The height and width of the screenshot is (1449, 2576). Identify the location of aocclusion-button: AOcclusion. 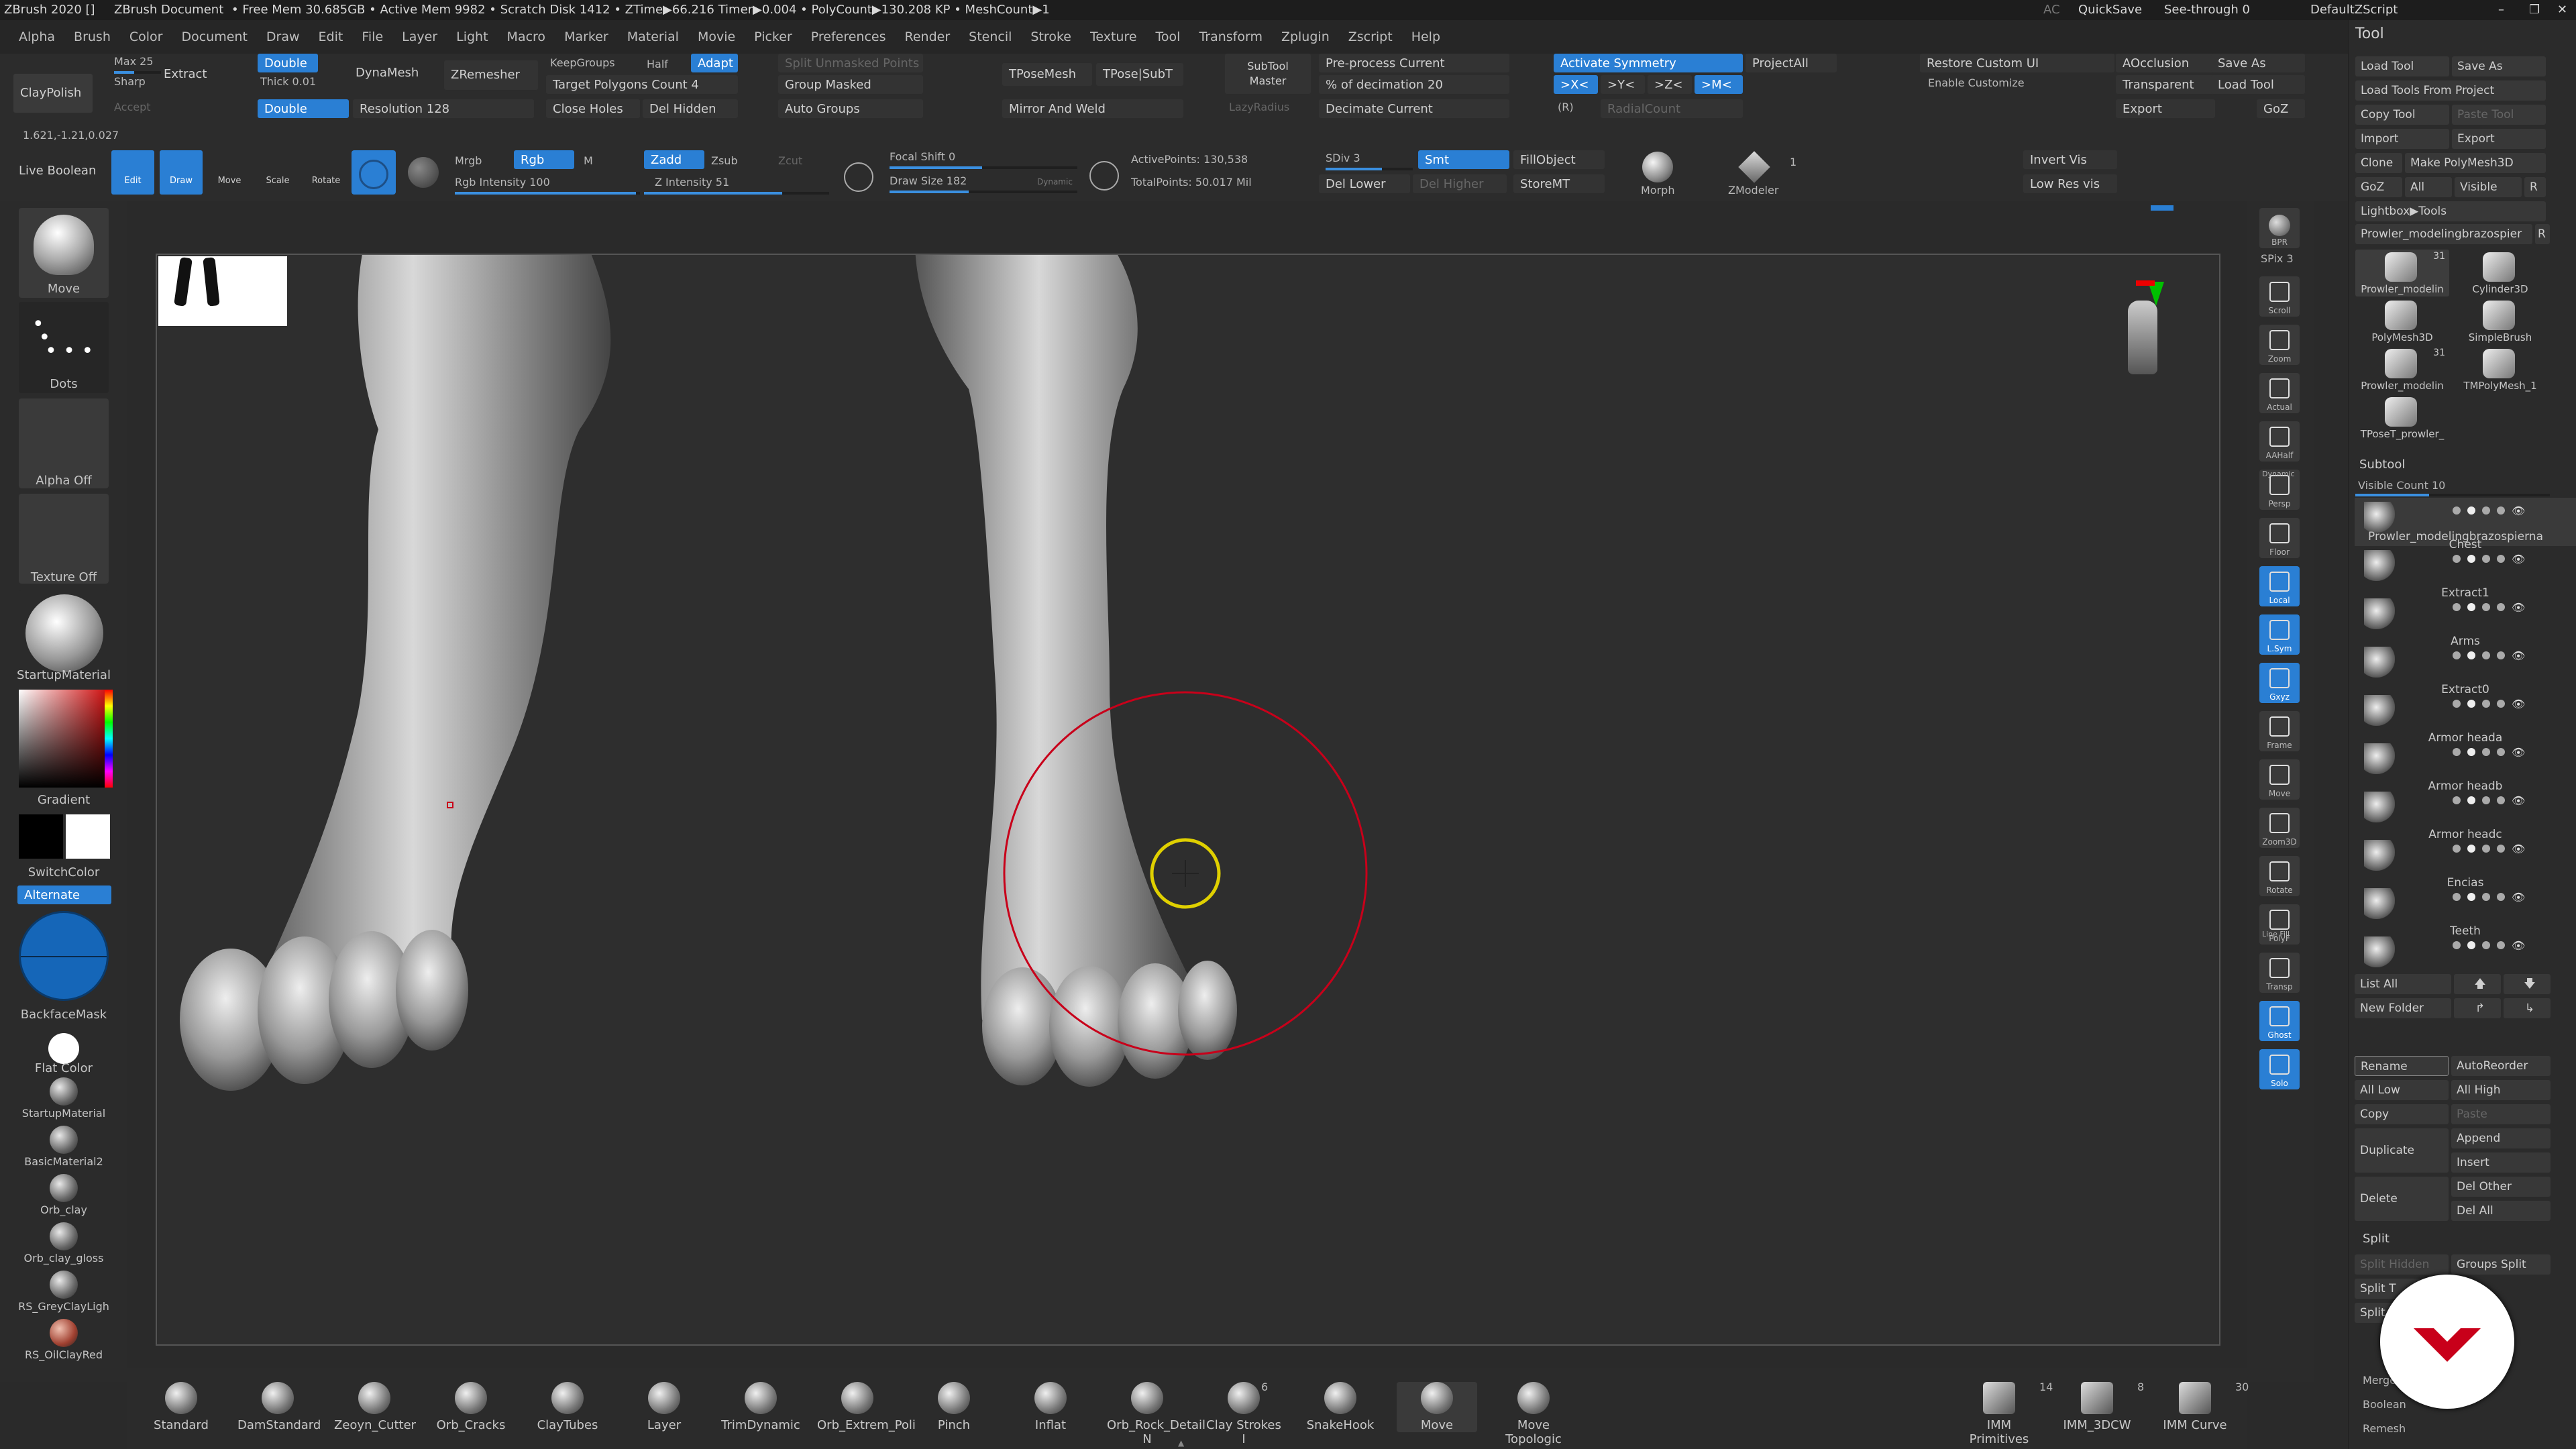
(2165, 63).